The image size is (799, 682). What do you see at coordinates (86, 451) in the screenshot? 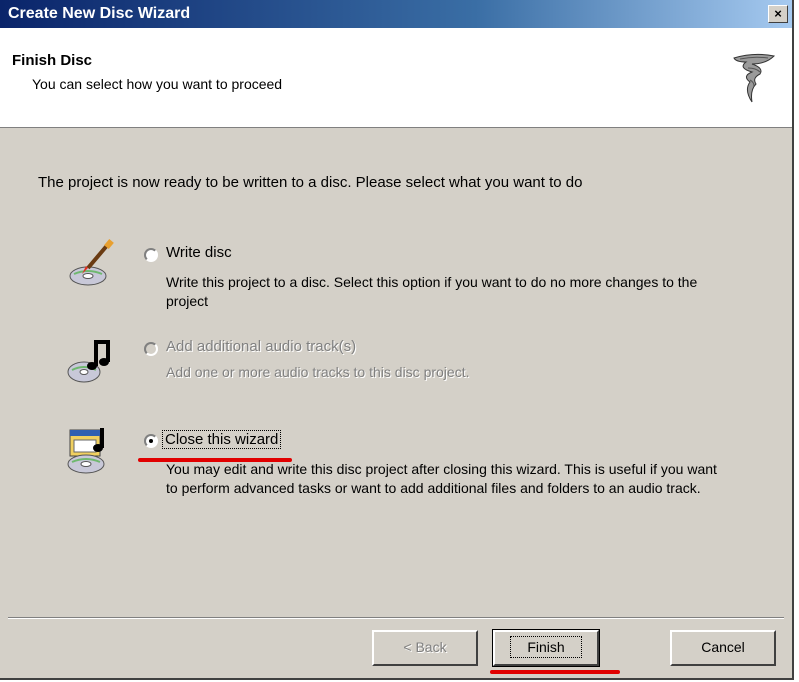
I see `close-wizard-disc-icon` at bounding box center [86, 451].